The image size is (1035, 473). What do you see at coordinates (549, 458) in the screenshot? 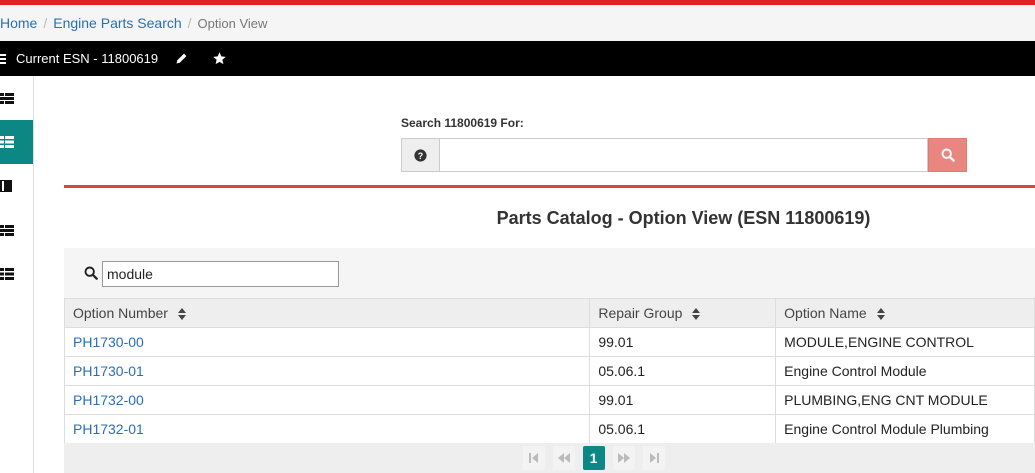
I see `pagination: 1` at bounding box center [549, 458].